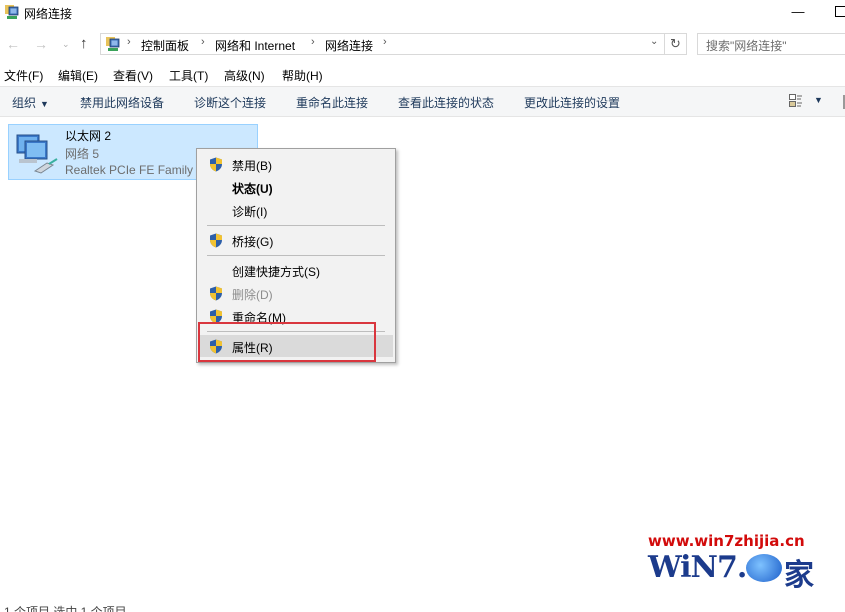 The width and height of the screenshot is (845, 612). What do you see at coordinates (44, 104) in the screenshot?
I see `chevron-down-icon: ▼` at bounding box center [44, 104].